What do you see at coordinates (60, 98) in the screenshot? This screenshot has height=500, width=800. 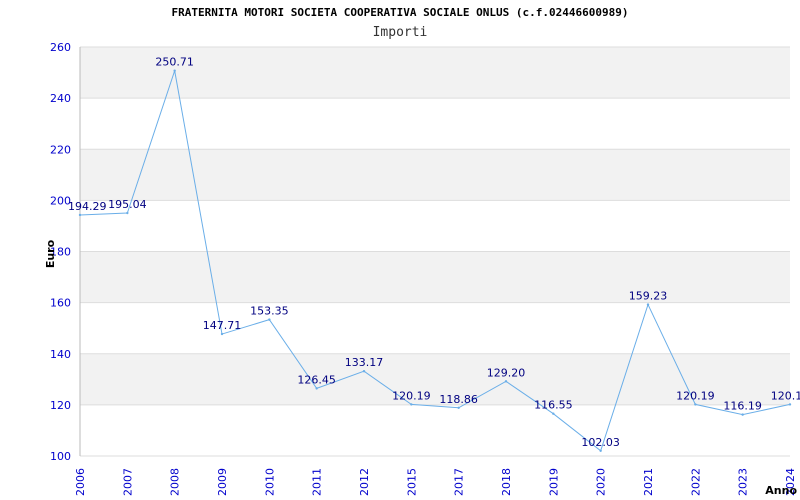 I see `y-tick-label: 240` at bounding box center [60, 98].